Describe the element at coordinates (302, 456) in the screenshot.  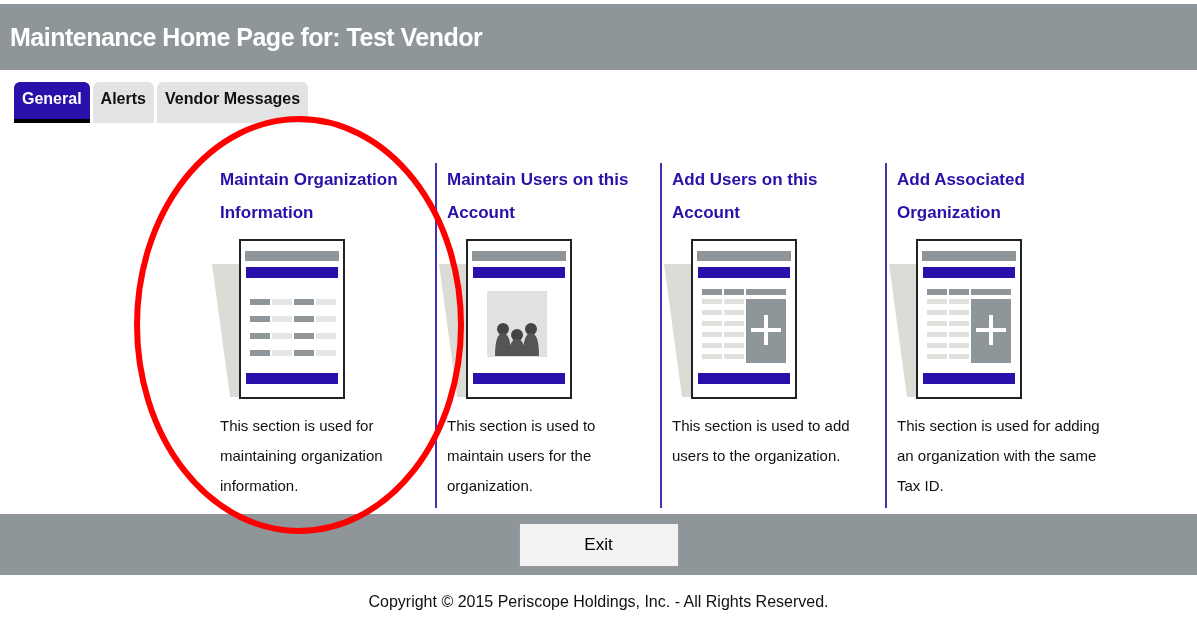
I see `section-description: This section is used for maintaining organization information.` at that location.